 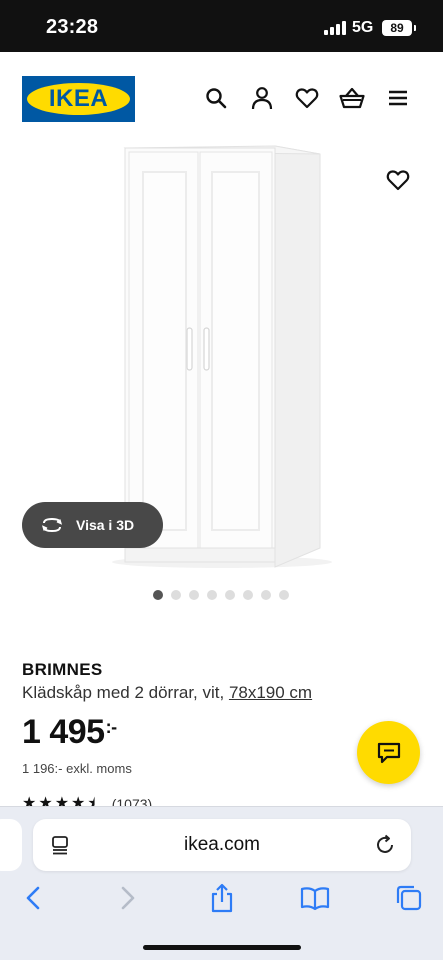 I want to click on product-size-link: 78x190 cm, so click(x=270, y=692).